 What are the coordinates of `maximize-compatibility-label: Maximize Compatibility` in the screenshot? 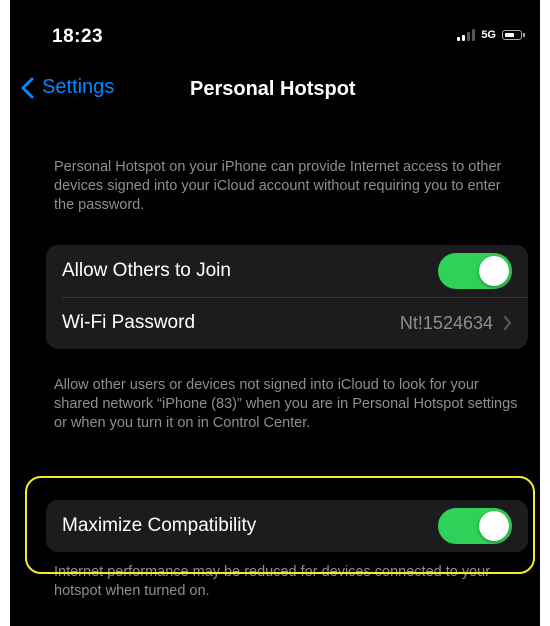 It's located at (159, 525).